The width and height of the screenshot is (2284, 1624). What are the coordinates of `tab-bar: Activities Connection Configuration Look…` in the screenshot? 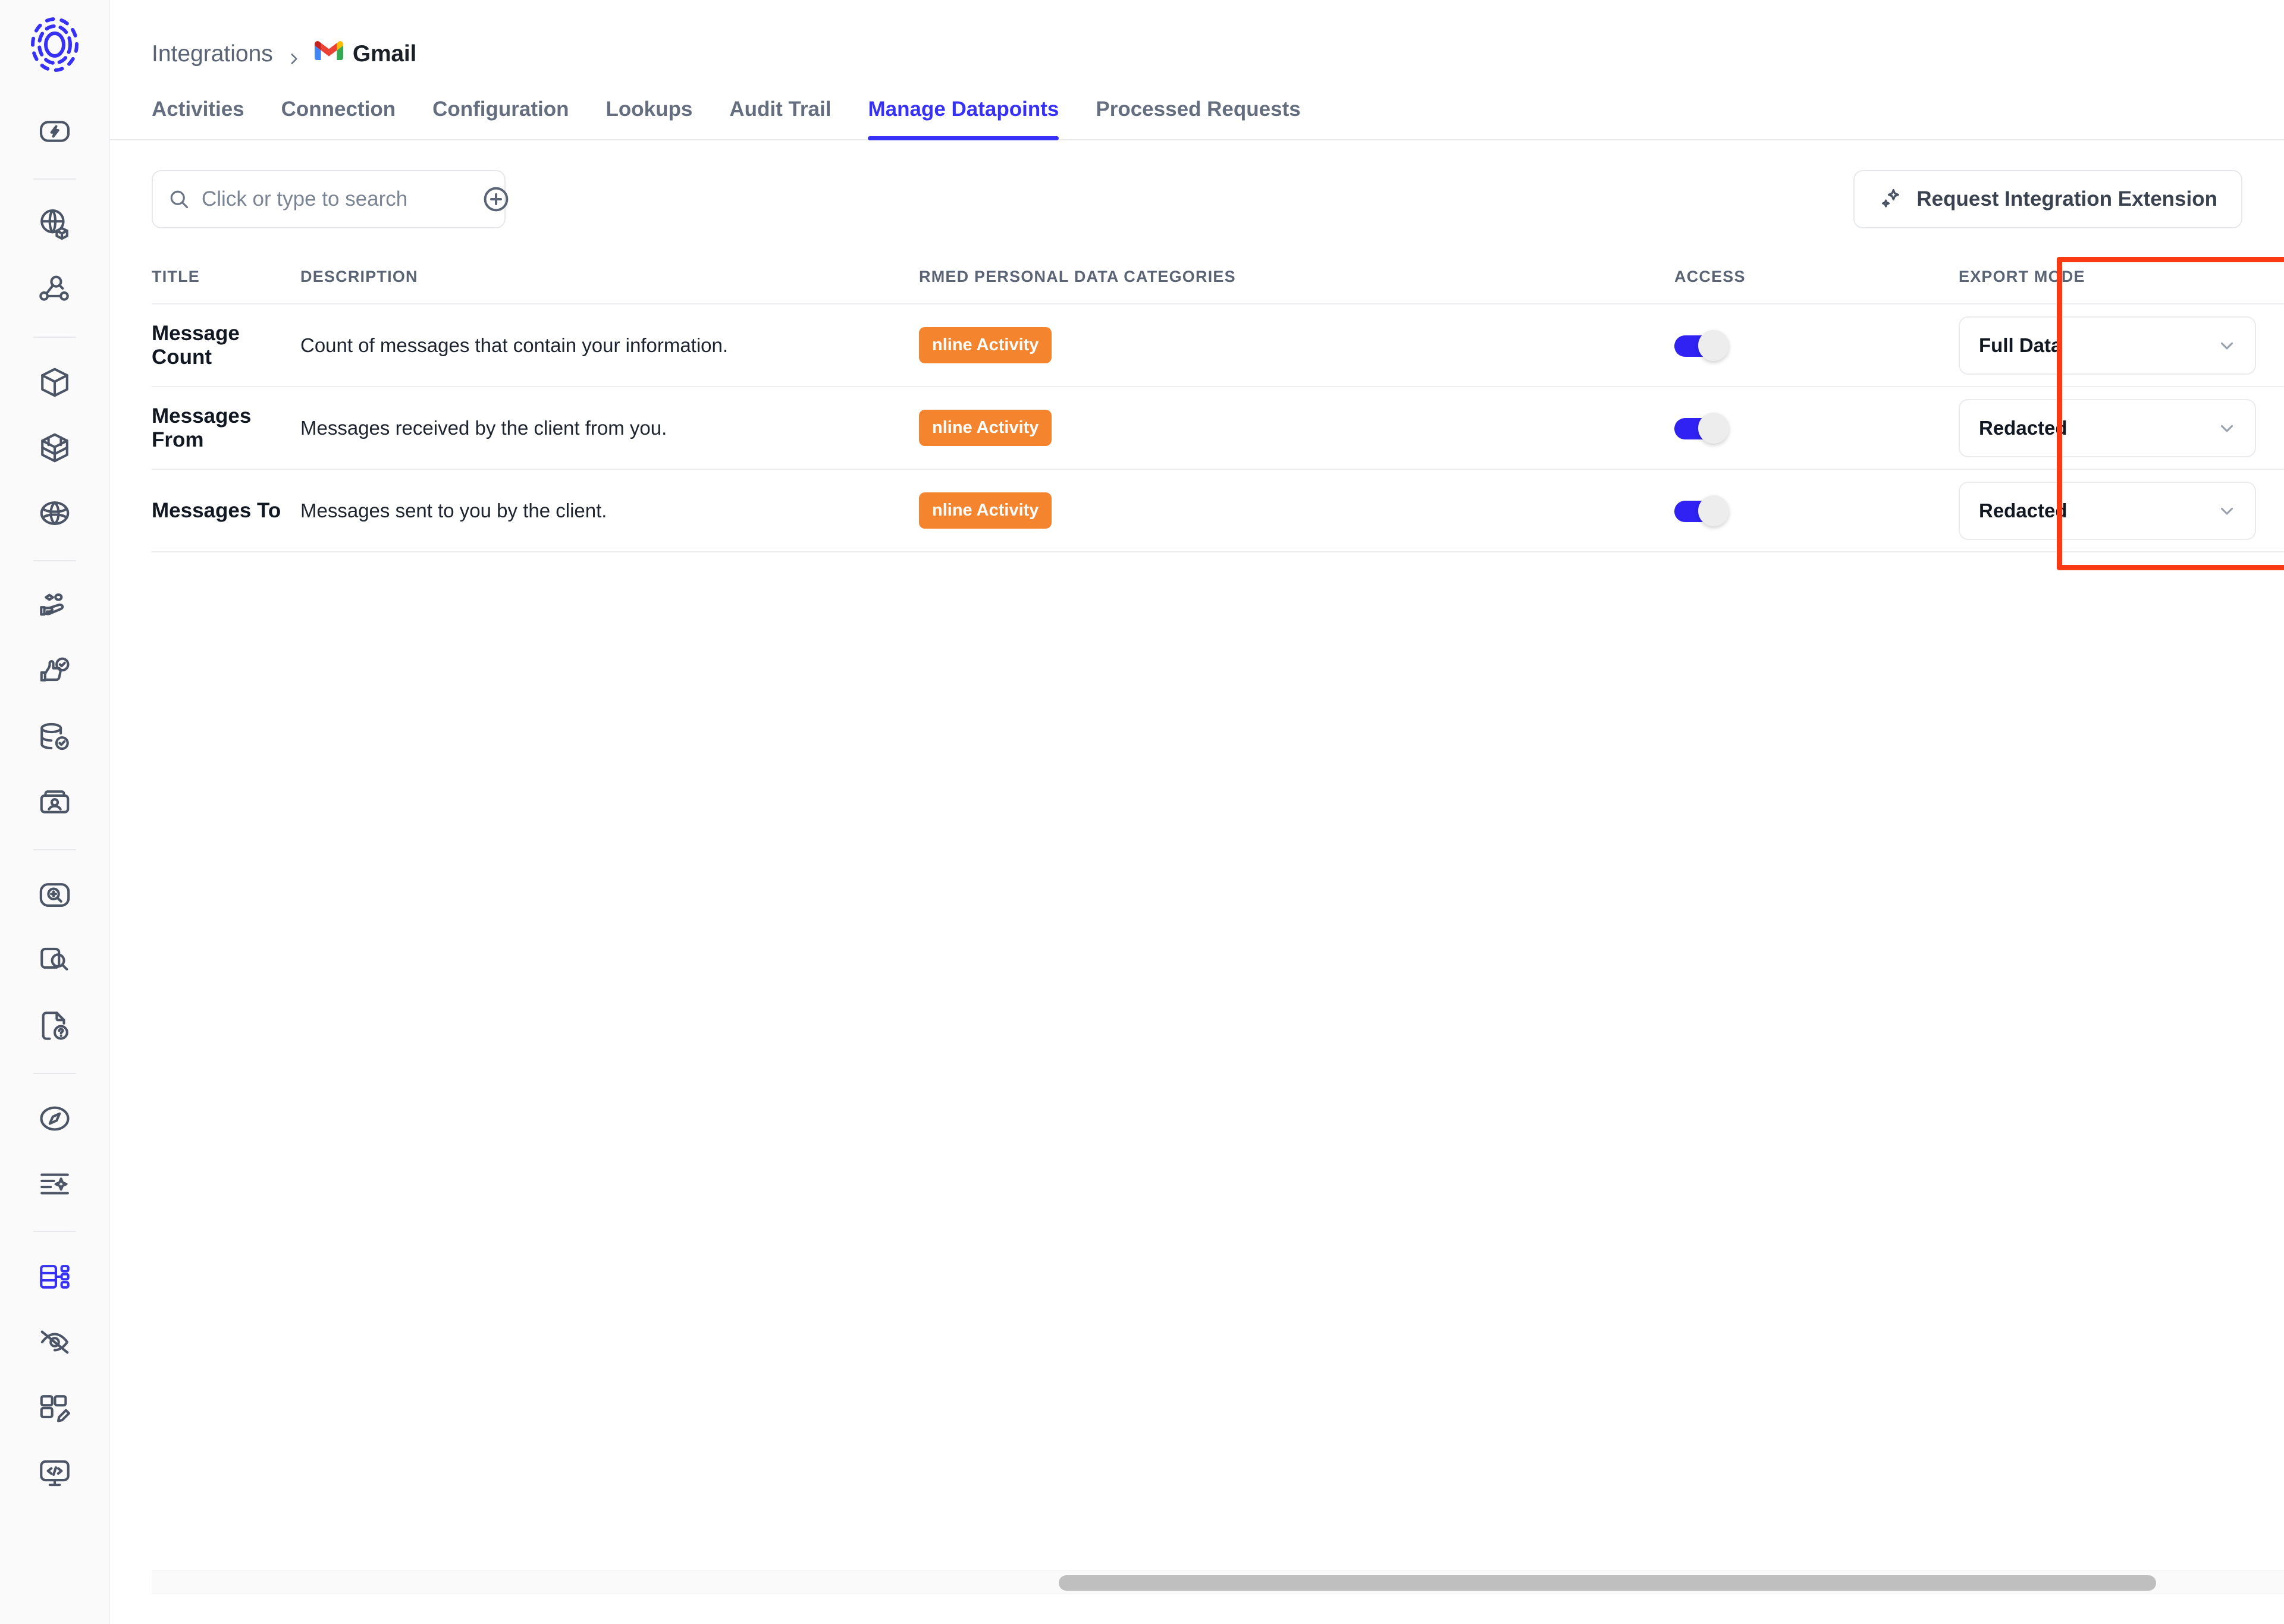 It's located at (1197, 119).